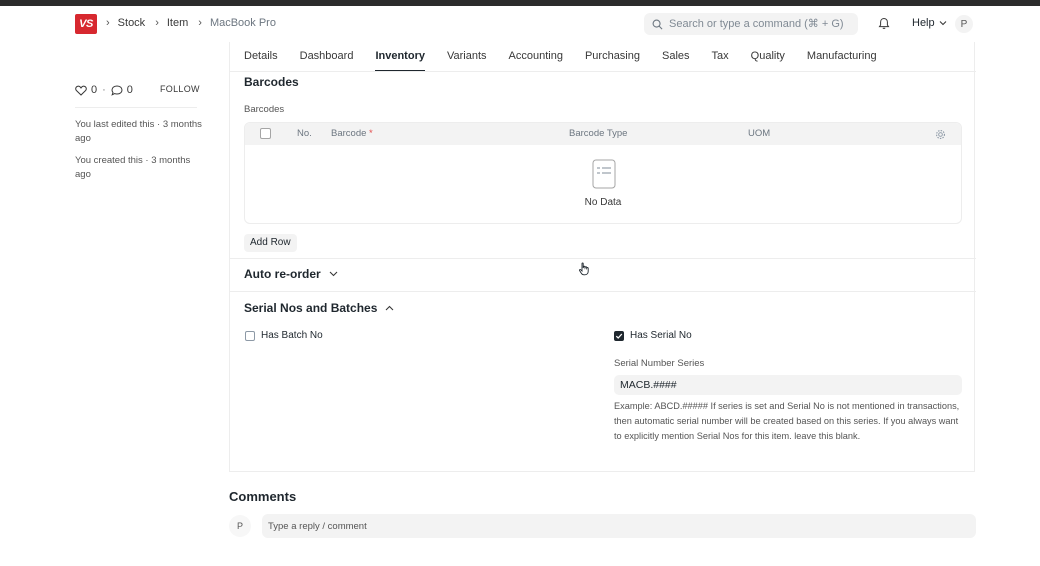 The height and width of the screenshot is (566, 1040). I want to click on navbar: VS › Stock › Item › MacBook Pro Help P, so click(520, 24).